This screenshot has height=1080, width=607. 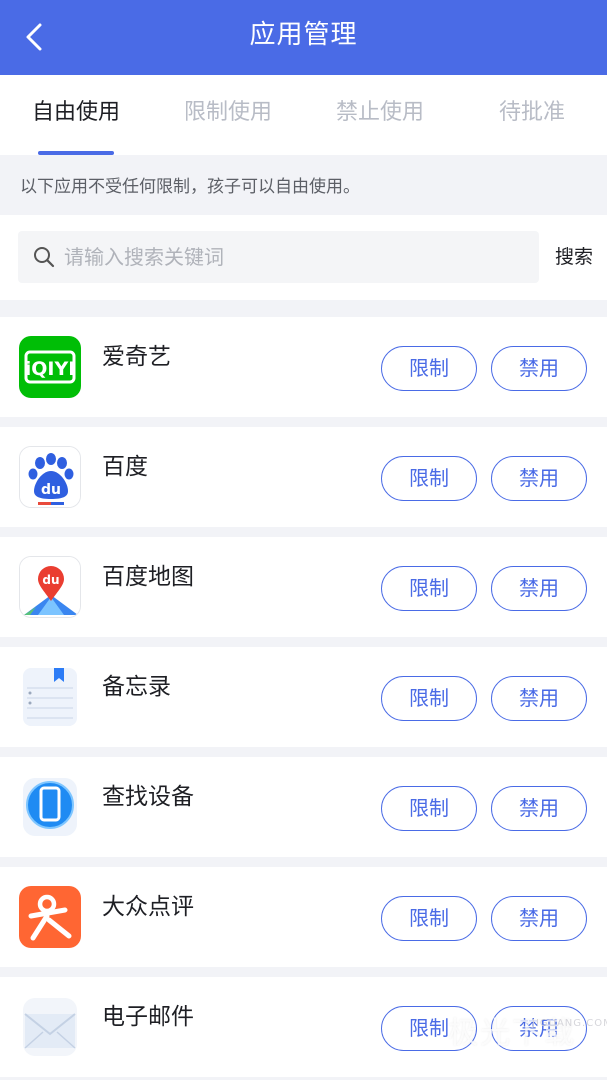 What do you see at coordinates (228, 115) in the screenshot?
I see `tab-restricted-use: 限制使用` at bounding box center [228, 115].